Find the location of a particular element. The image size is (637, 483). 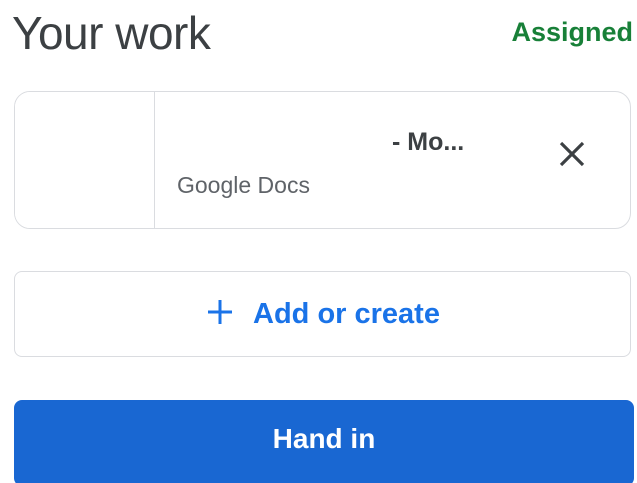

page-title: Your work is located at coordinates (111, 33).